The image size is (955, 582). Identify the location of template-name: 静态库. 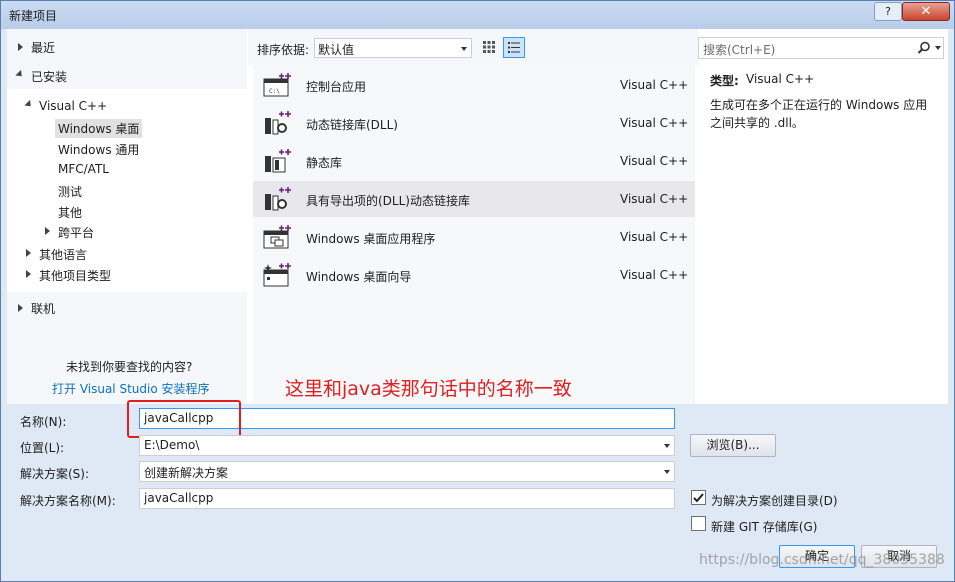
(324, 163).